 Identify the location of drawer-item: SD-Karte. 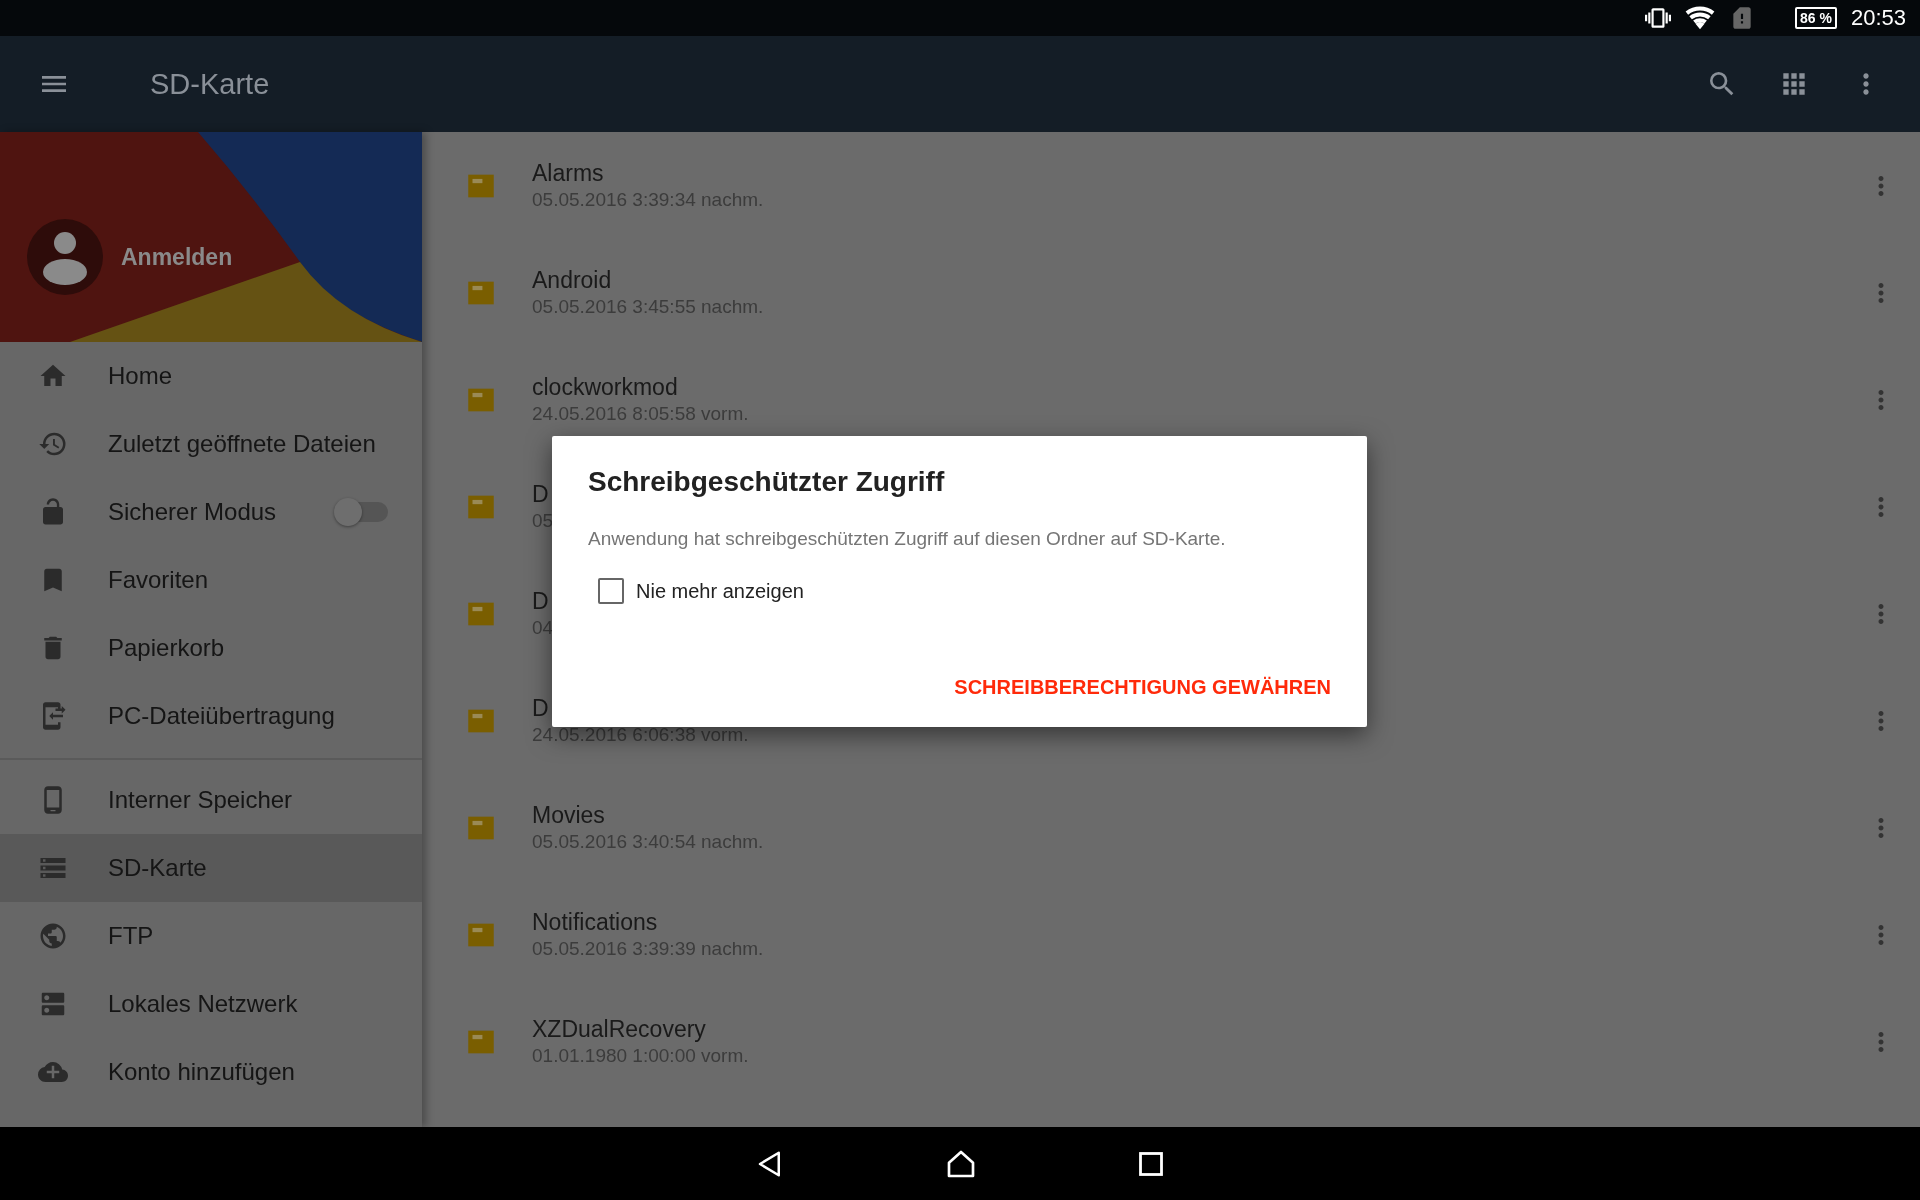
(211, 868).